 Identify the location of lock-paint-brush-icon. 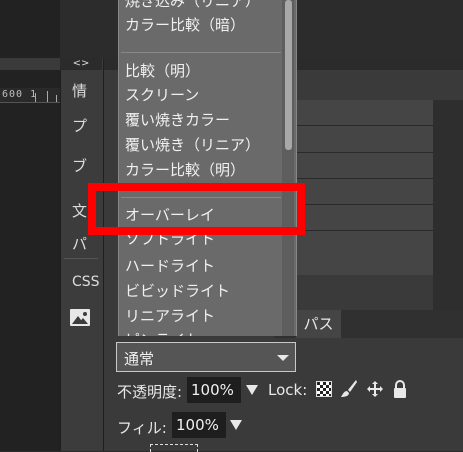
(349, 389).